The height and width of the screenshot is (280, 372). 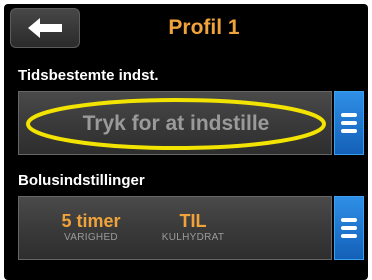 What do you see at coordinates (193, 221) in the screenshot?
I see `carbohydrate-value: TIL` at bounding box center [193, 221].